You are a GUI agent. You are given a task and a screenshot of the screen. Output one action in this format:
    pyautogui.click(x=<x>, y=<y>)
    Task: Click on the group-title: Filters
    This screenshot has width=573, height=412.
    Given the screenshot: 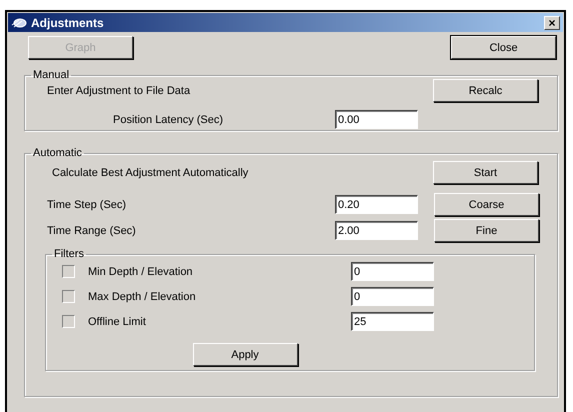 What is the action you would take?
    pyautogui.click(x=69, y=254)
    